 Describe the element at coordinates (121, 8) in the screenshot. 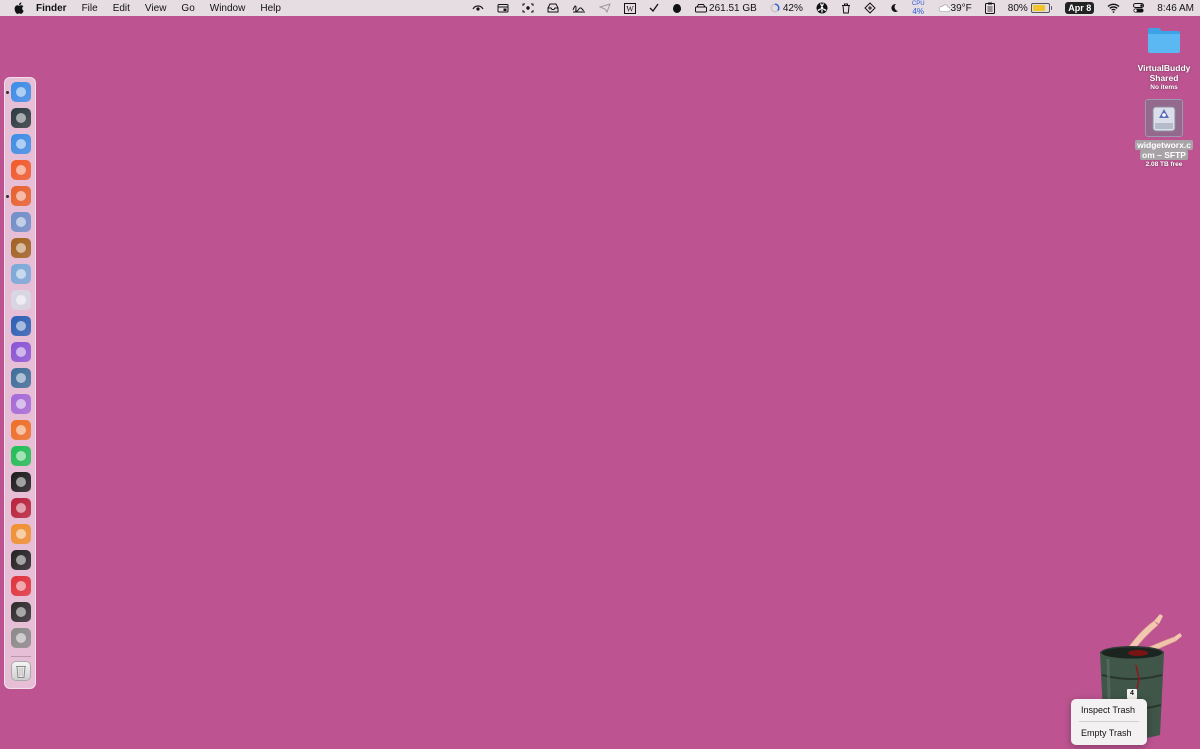

I see `menu-edit: Edit` at that location.